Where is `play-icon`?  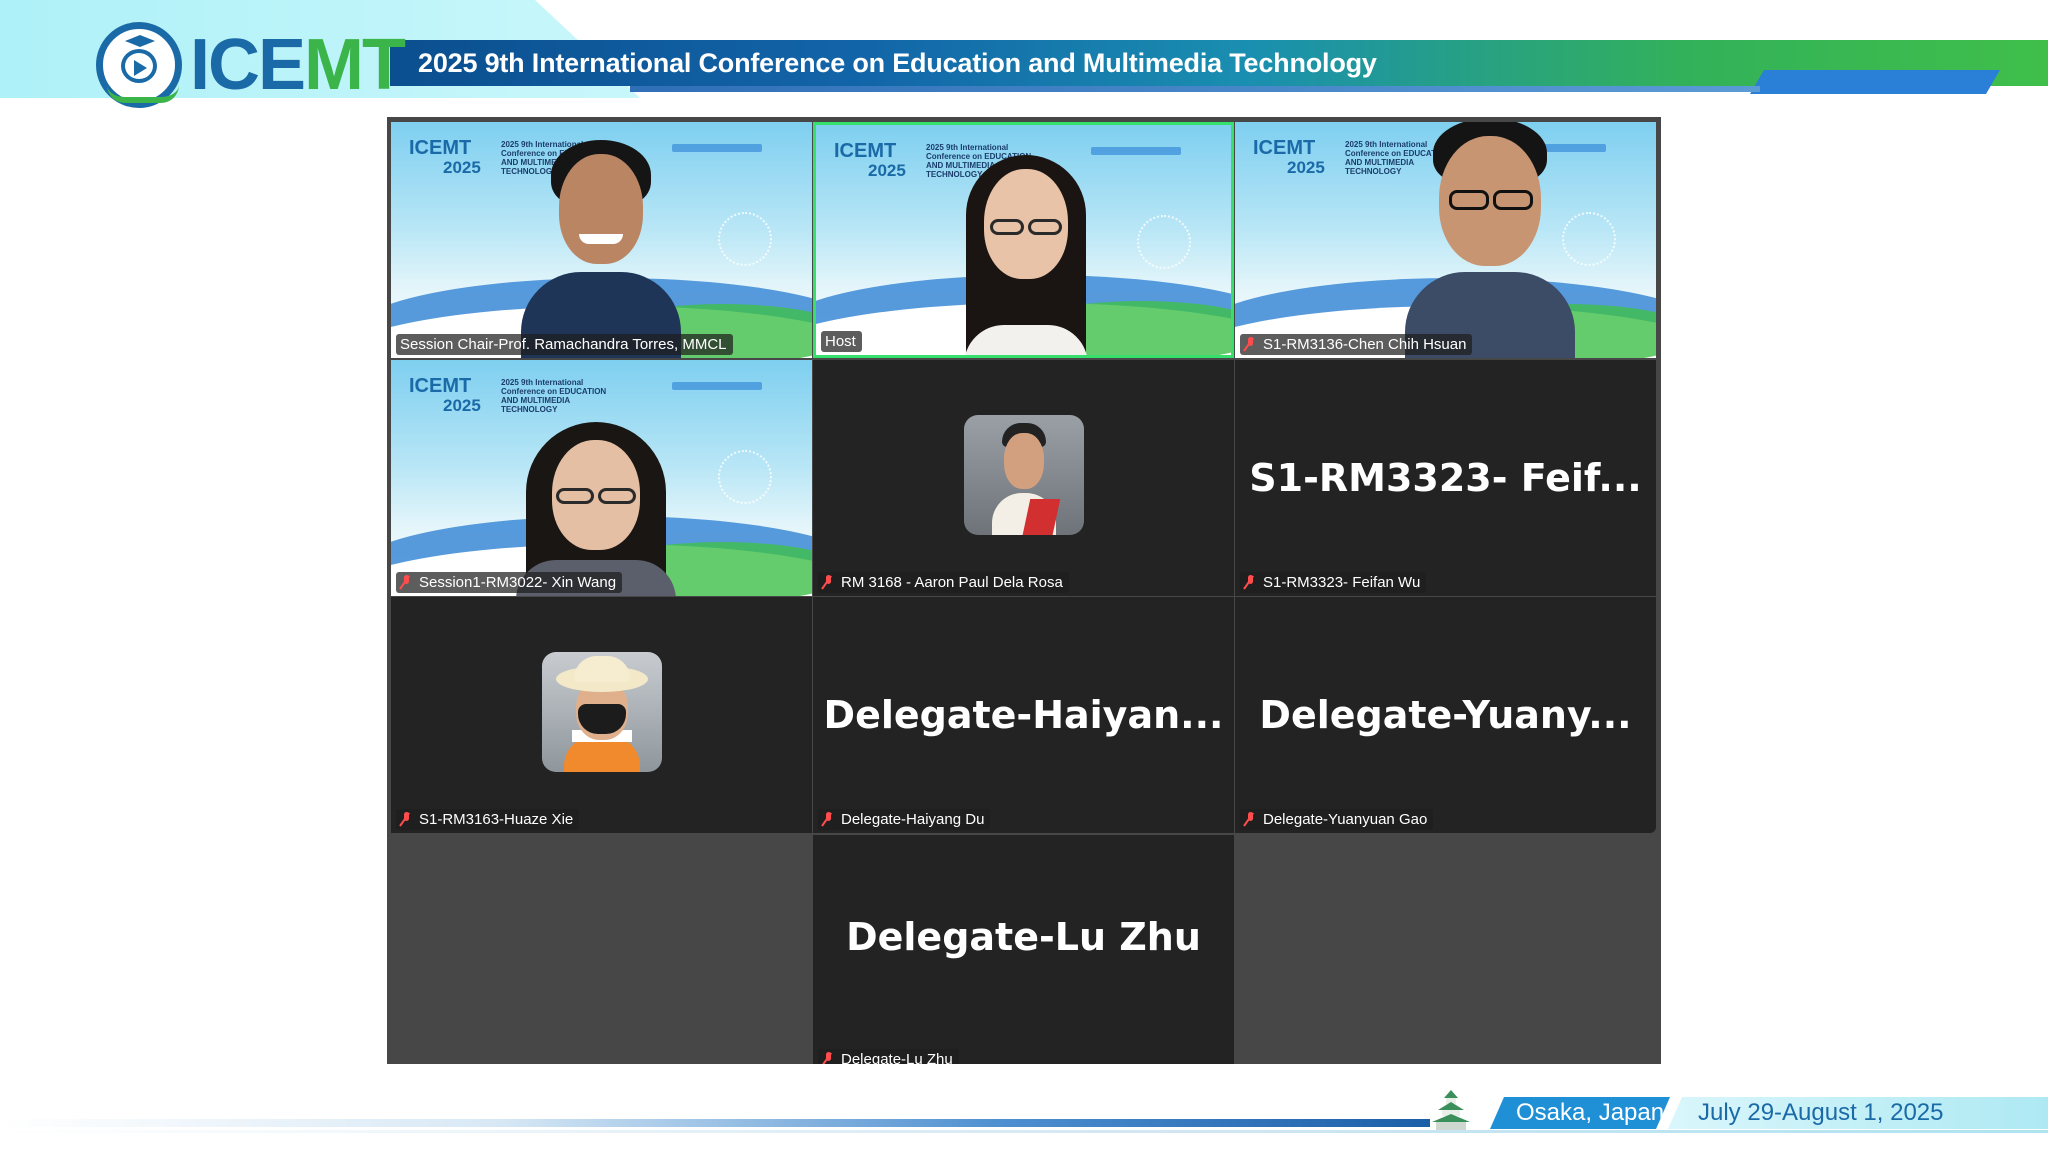
play-icon is located at coordinates (140, 68).